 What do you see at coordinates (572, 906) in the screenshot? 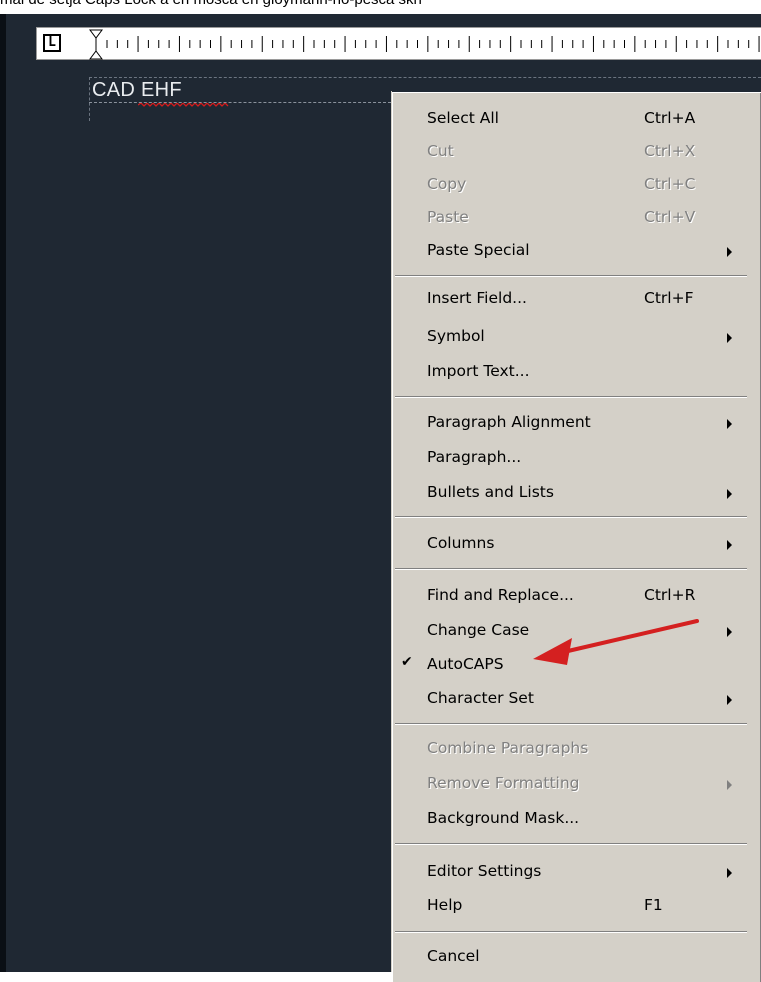
I see `menu-item-help: Help F1` at bounding box center [572, 906].